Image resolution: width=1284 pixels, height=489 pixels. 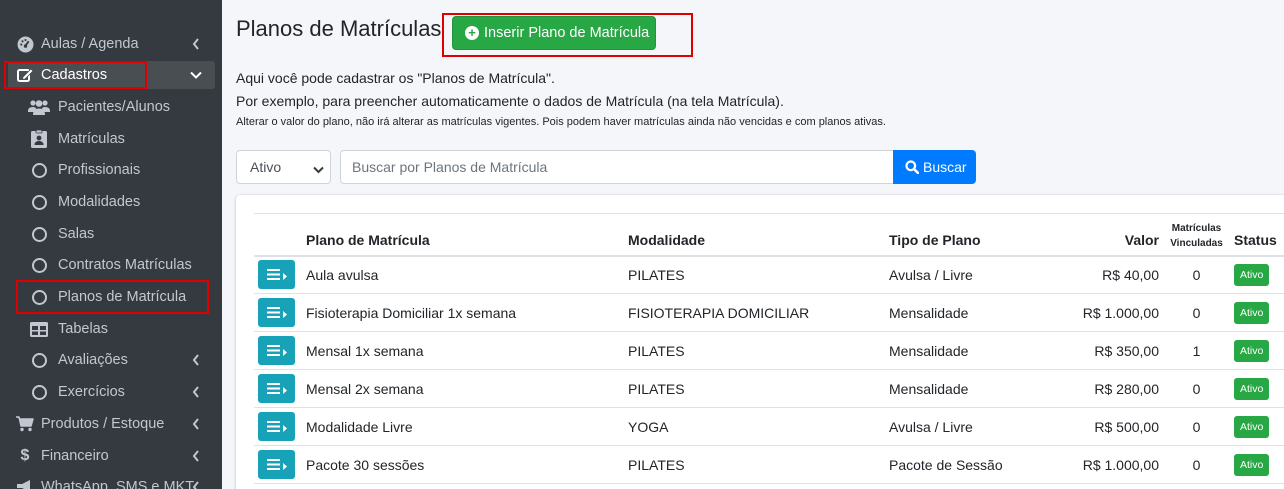 I want to click on chevron-down-icon, so click(x=196, y=75).